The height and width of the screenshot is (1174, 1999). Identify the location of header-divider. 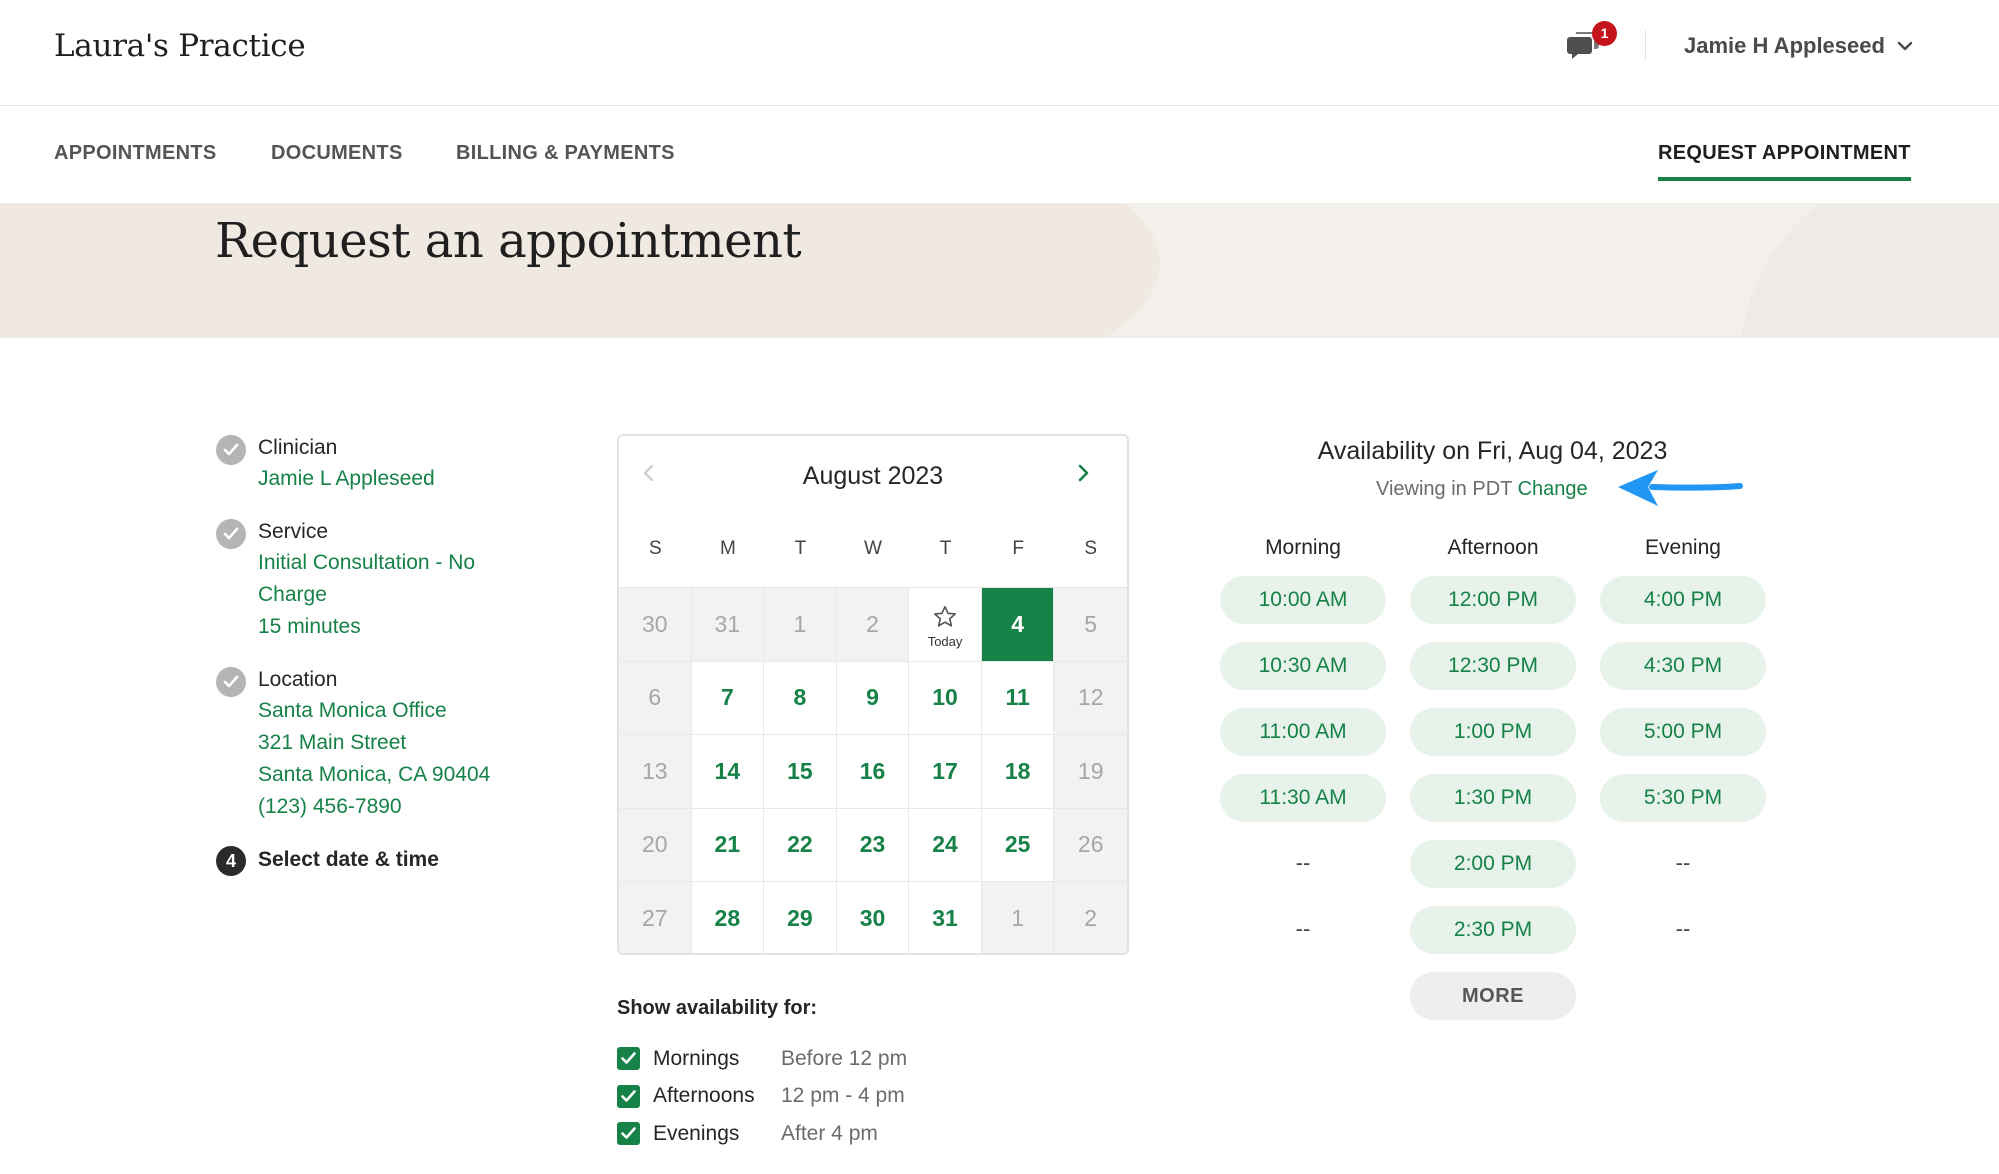
(1645, 45).